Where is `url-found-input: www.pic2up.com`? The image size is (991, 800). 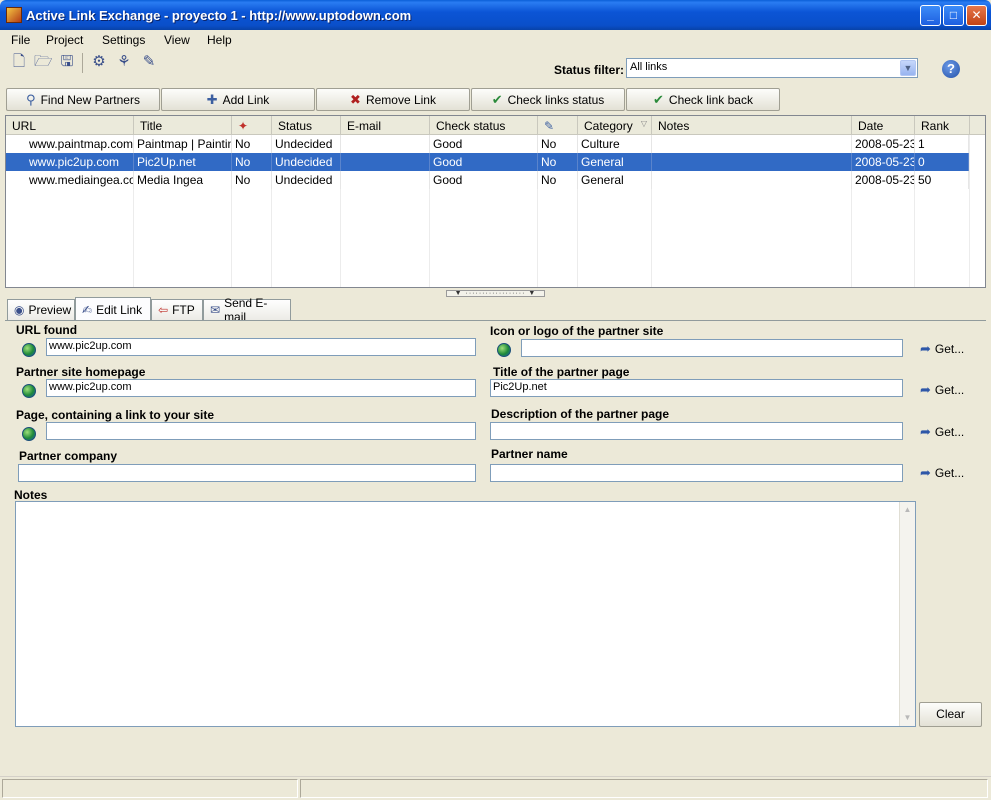 url-found-input: www.pic2up.com is located at coordinates (261, 347).